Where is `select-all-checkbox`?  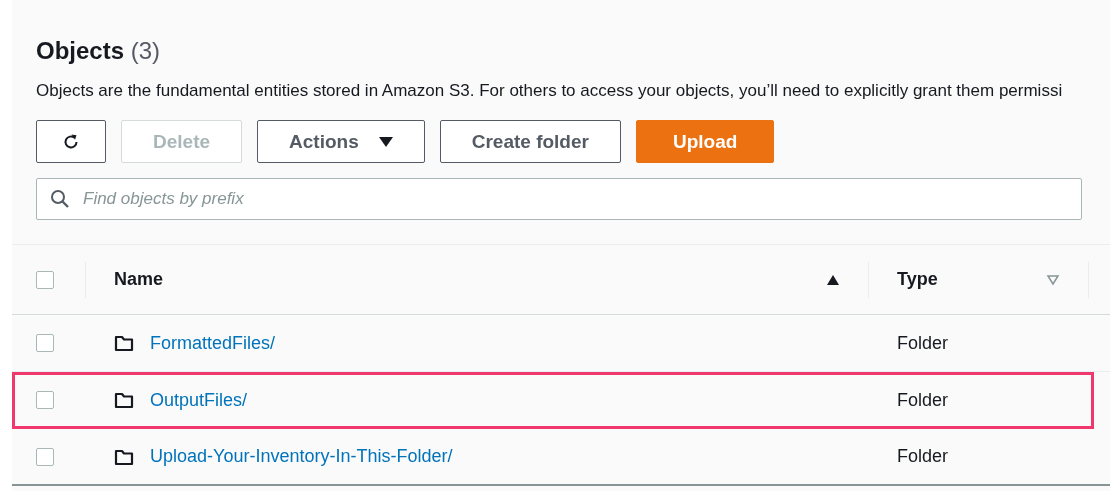
select-all-checkbox is located at coordinates (45, 279).